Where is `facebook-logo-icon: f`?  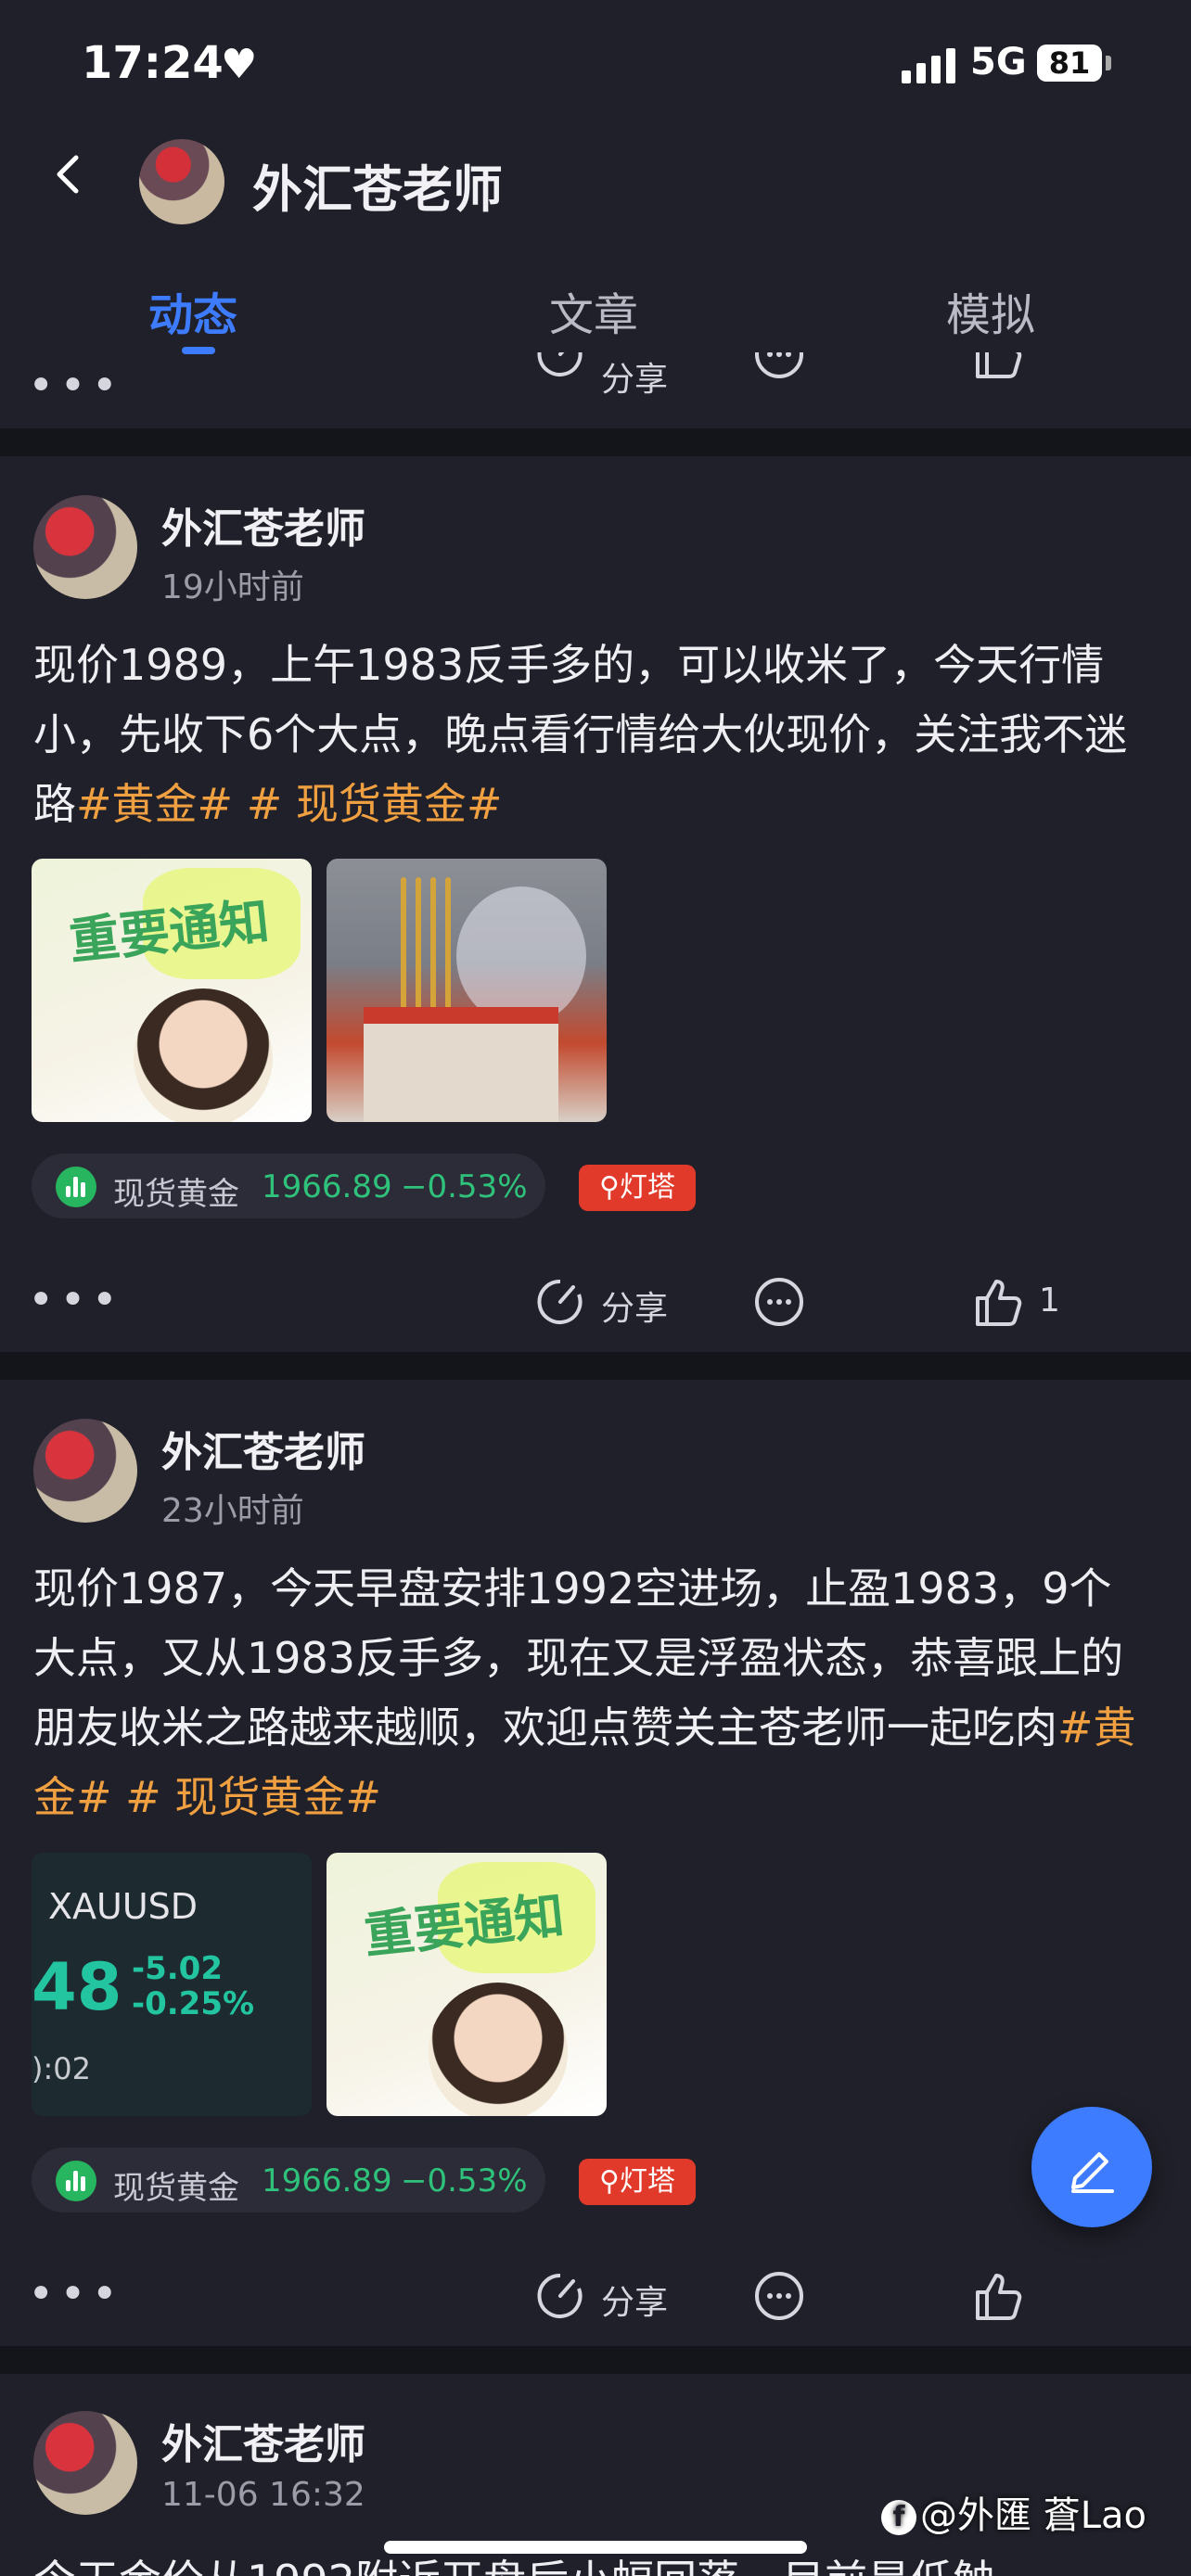 facebook-logo-icon: f is located at coordinates (898, 2517).